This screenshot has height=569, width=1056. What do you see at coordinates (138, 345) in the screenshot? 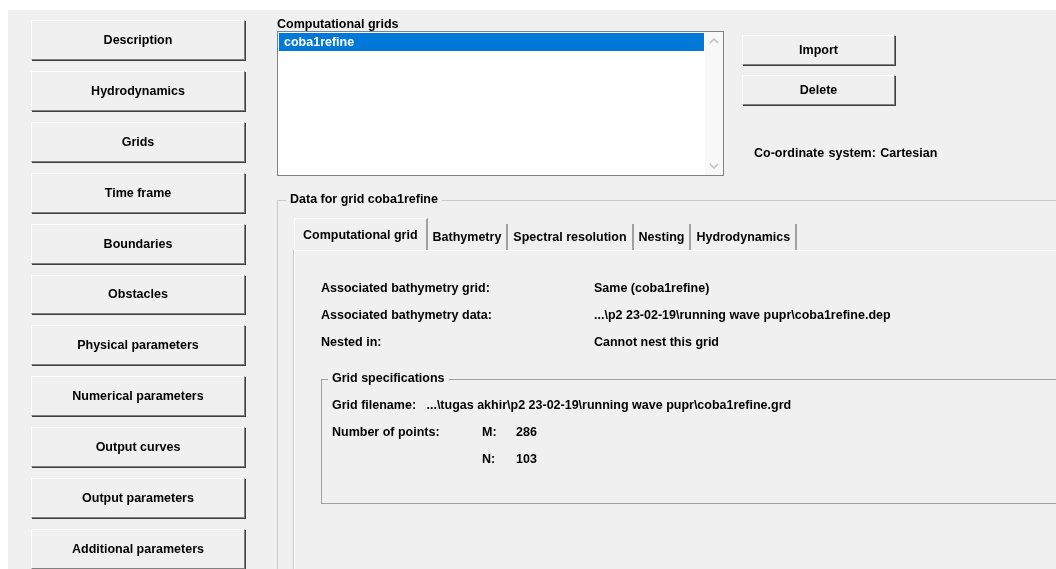
I see `nav-button: Physical parameters` at bounding box center [138, 345].